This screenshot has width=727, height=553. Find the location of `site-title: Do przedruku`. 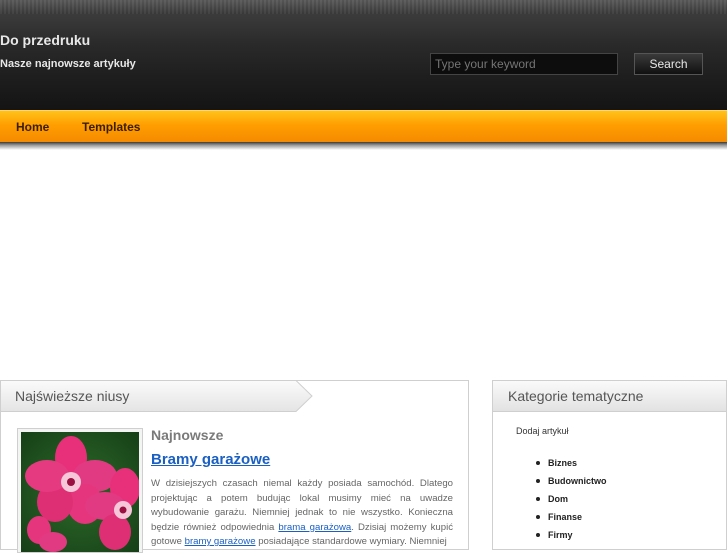

site-title: Do przedruku is located at coordinates (45, 40).